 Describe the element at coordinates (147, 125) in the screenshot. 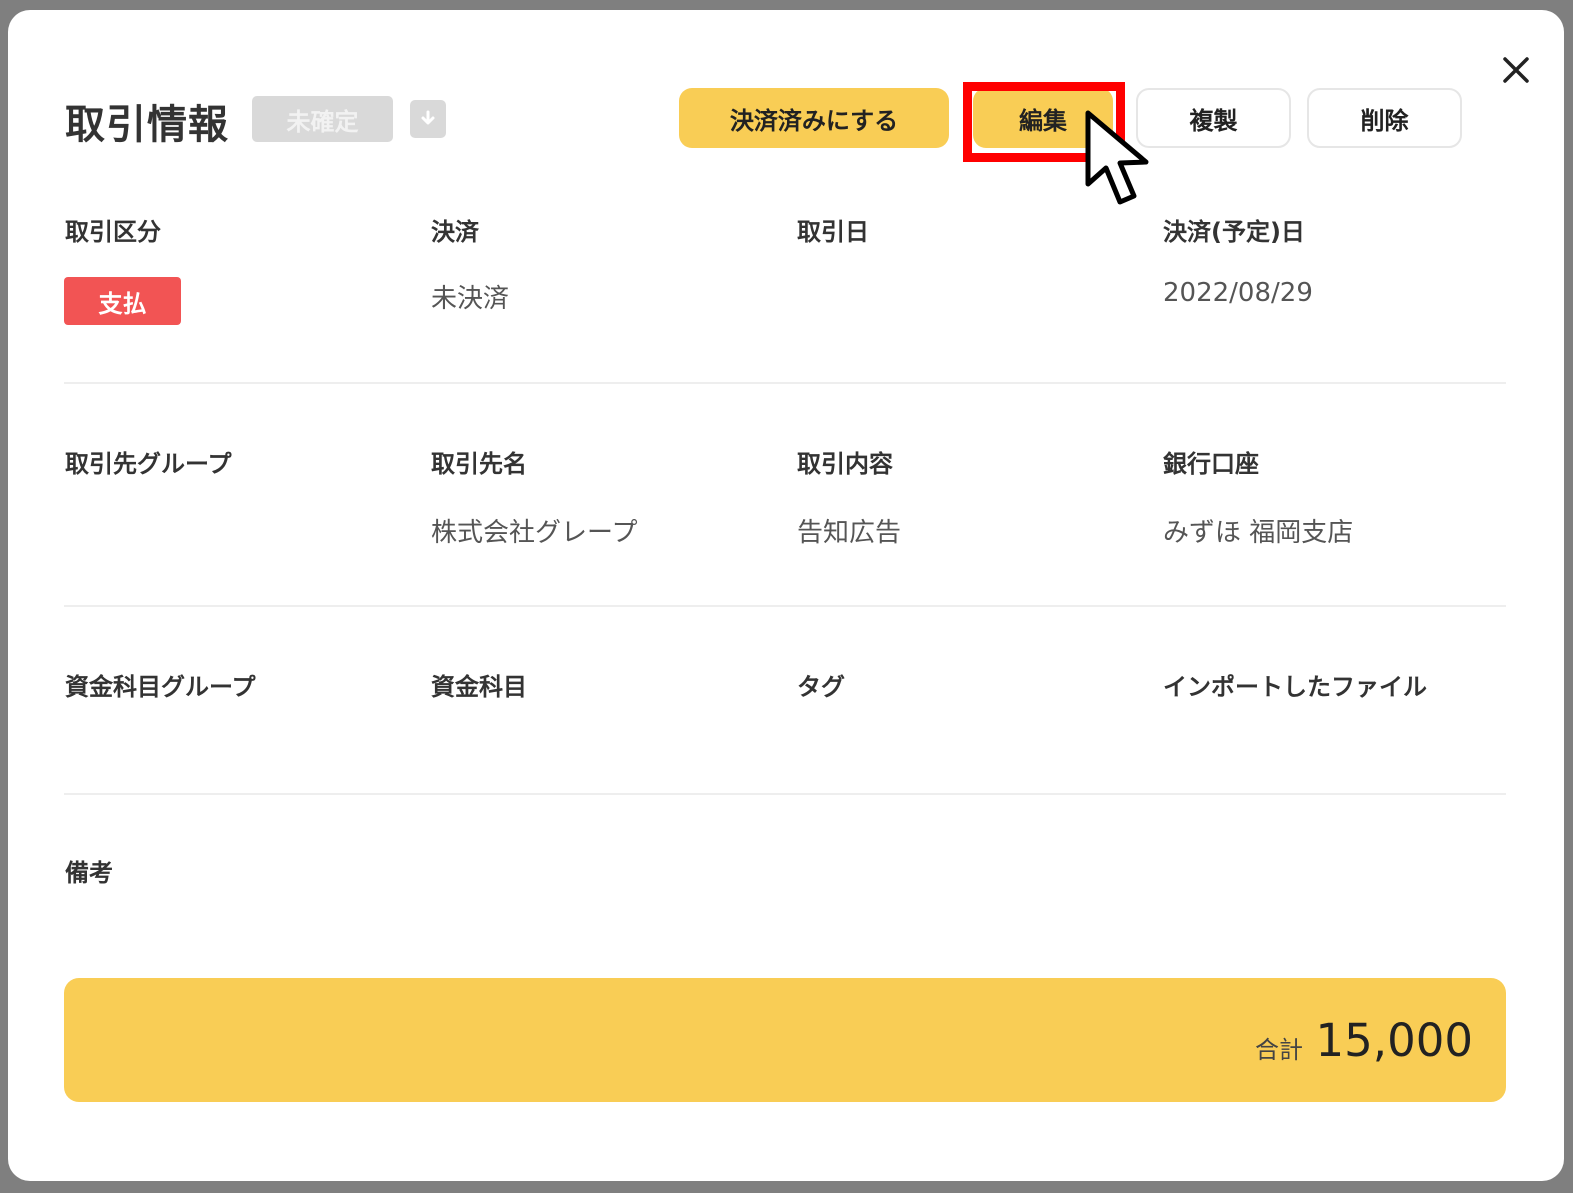

I see `page-title: 取引情報` at that location.